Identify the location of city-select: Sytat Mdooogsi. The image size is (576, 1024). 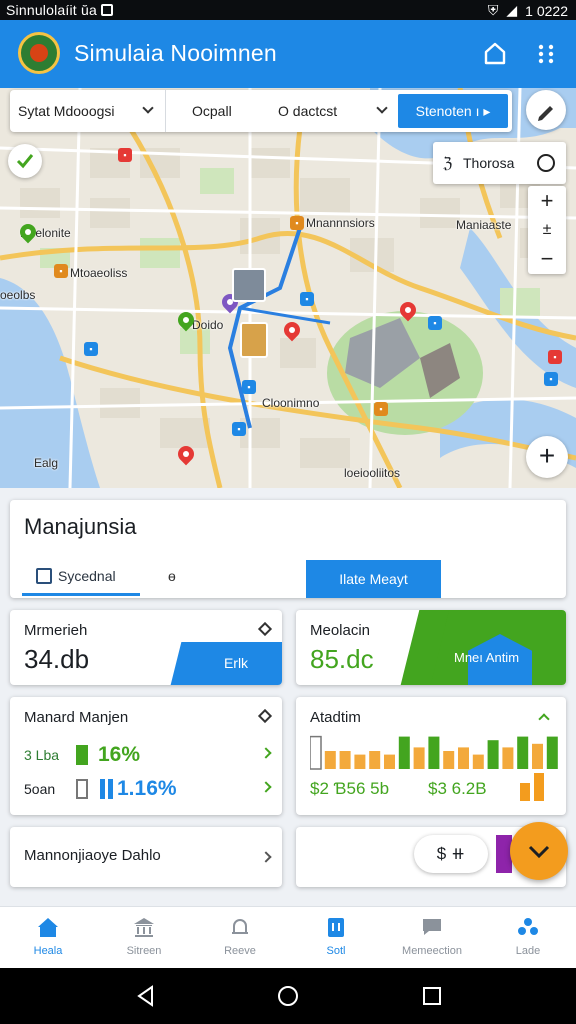
(88, 111).